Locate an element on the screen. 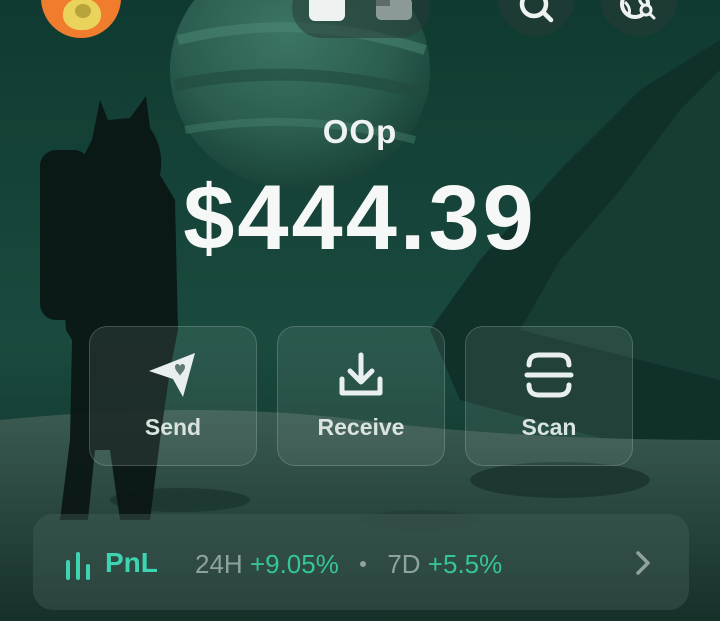 This screenshot has width=720, height=621. globe-search-icon is located at coordinates (638, 10).